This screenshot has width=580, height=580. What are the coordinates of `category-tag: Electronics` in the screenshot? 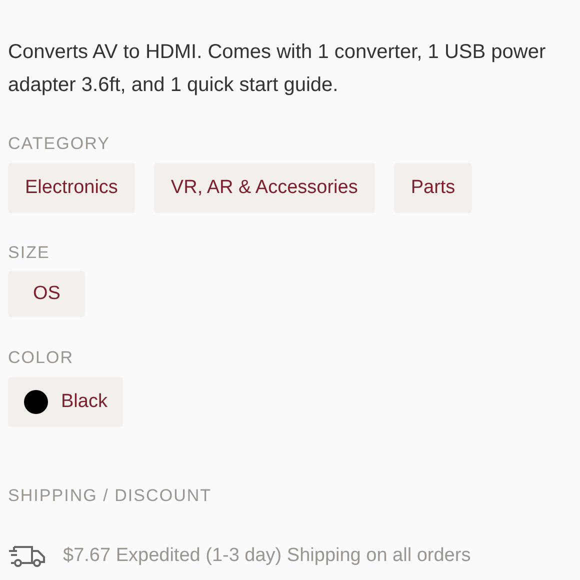 It's located at (71, 188).